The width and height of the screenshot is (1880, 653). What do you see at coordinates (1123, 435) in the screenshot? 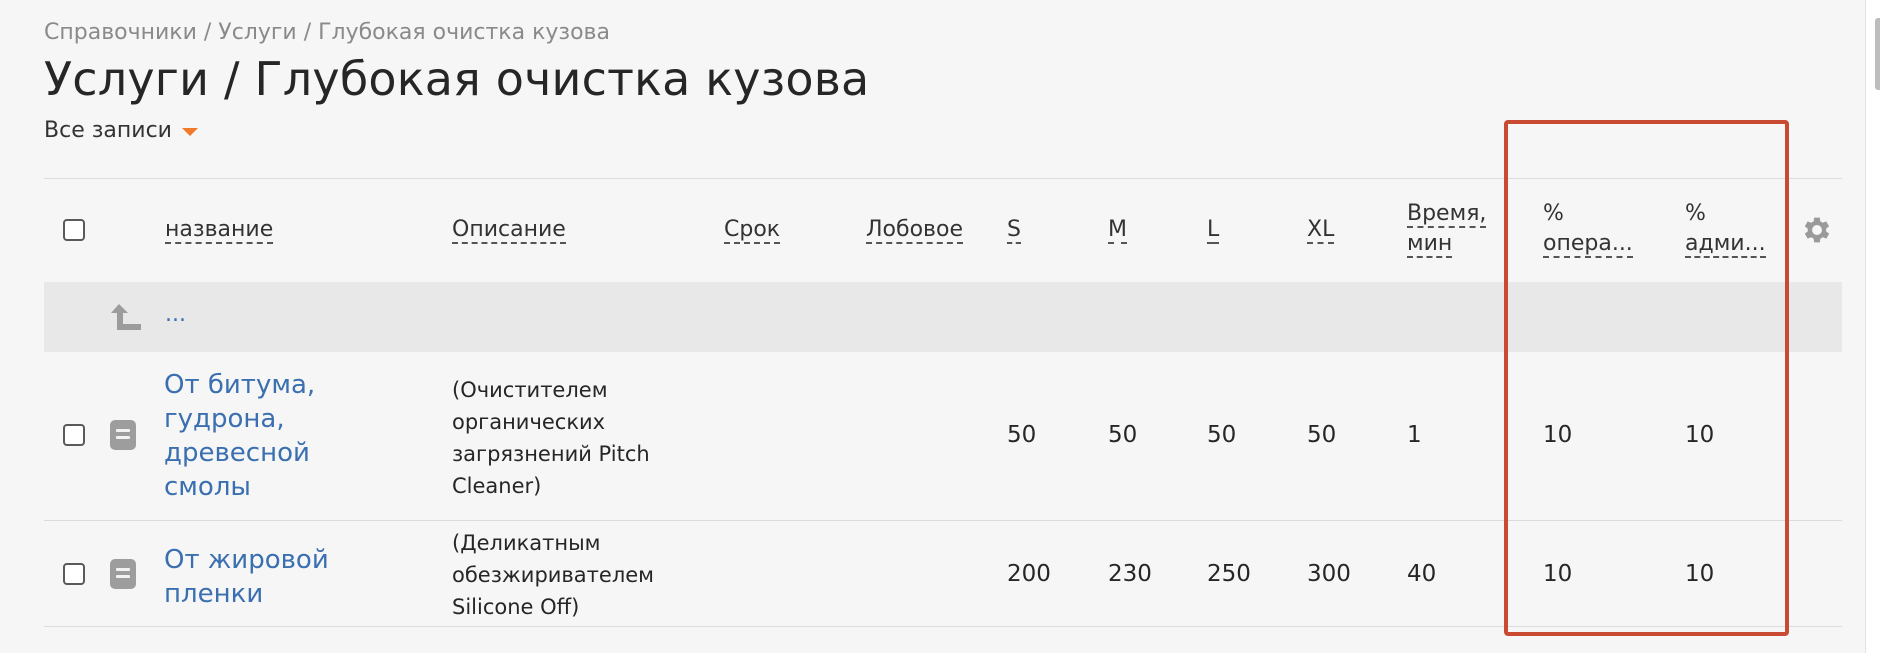
I see `price-m: 50` at bounding box center [1123, 435].